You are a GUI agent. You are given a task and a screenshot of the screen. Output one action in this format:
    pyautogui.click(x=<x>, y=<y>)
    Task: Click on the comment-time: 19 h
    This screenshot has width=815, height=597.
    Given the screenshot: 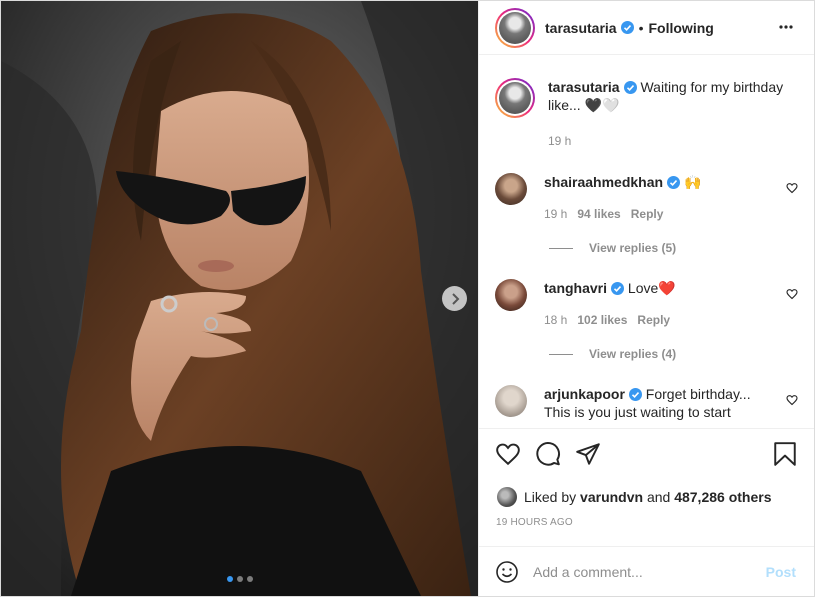 What is the action you would take?
    pyautogui.click(x=555, y=214)
    